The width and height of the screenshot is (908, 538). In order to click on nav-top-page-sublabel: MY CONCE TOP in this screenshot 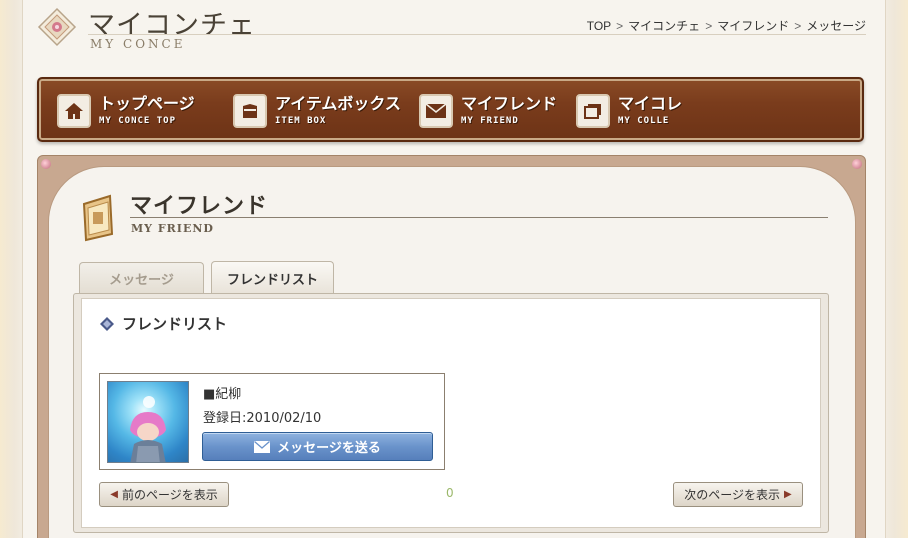, I will do `click(138, 121)`.